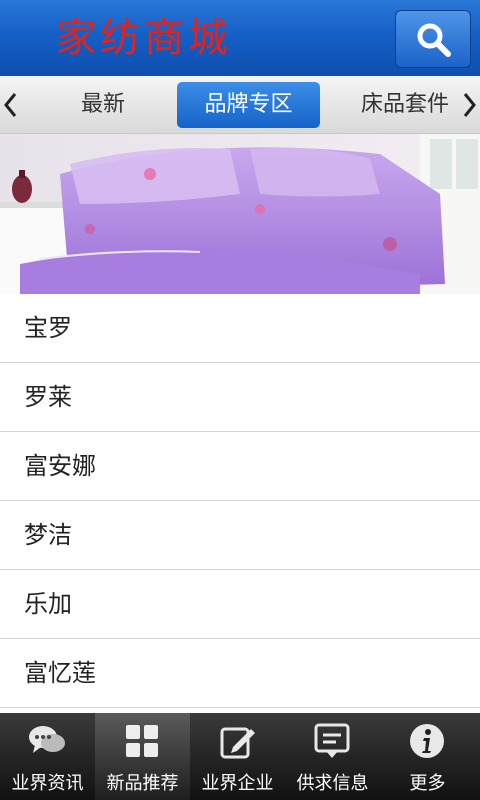  I want to click on nav-supply-demand: 供求信息, so click(332, 756).